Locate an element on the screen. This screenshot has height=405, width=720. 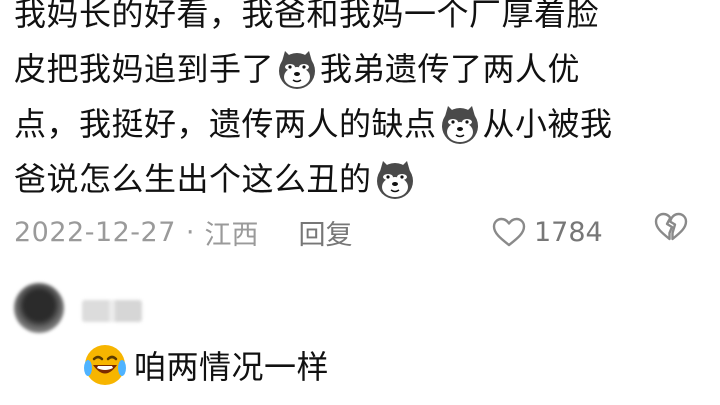
comment-line: 爸说怎么生出个这么丑的 is located at coordinates (359, 179).